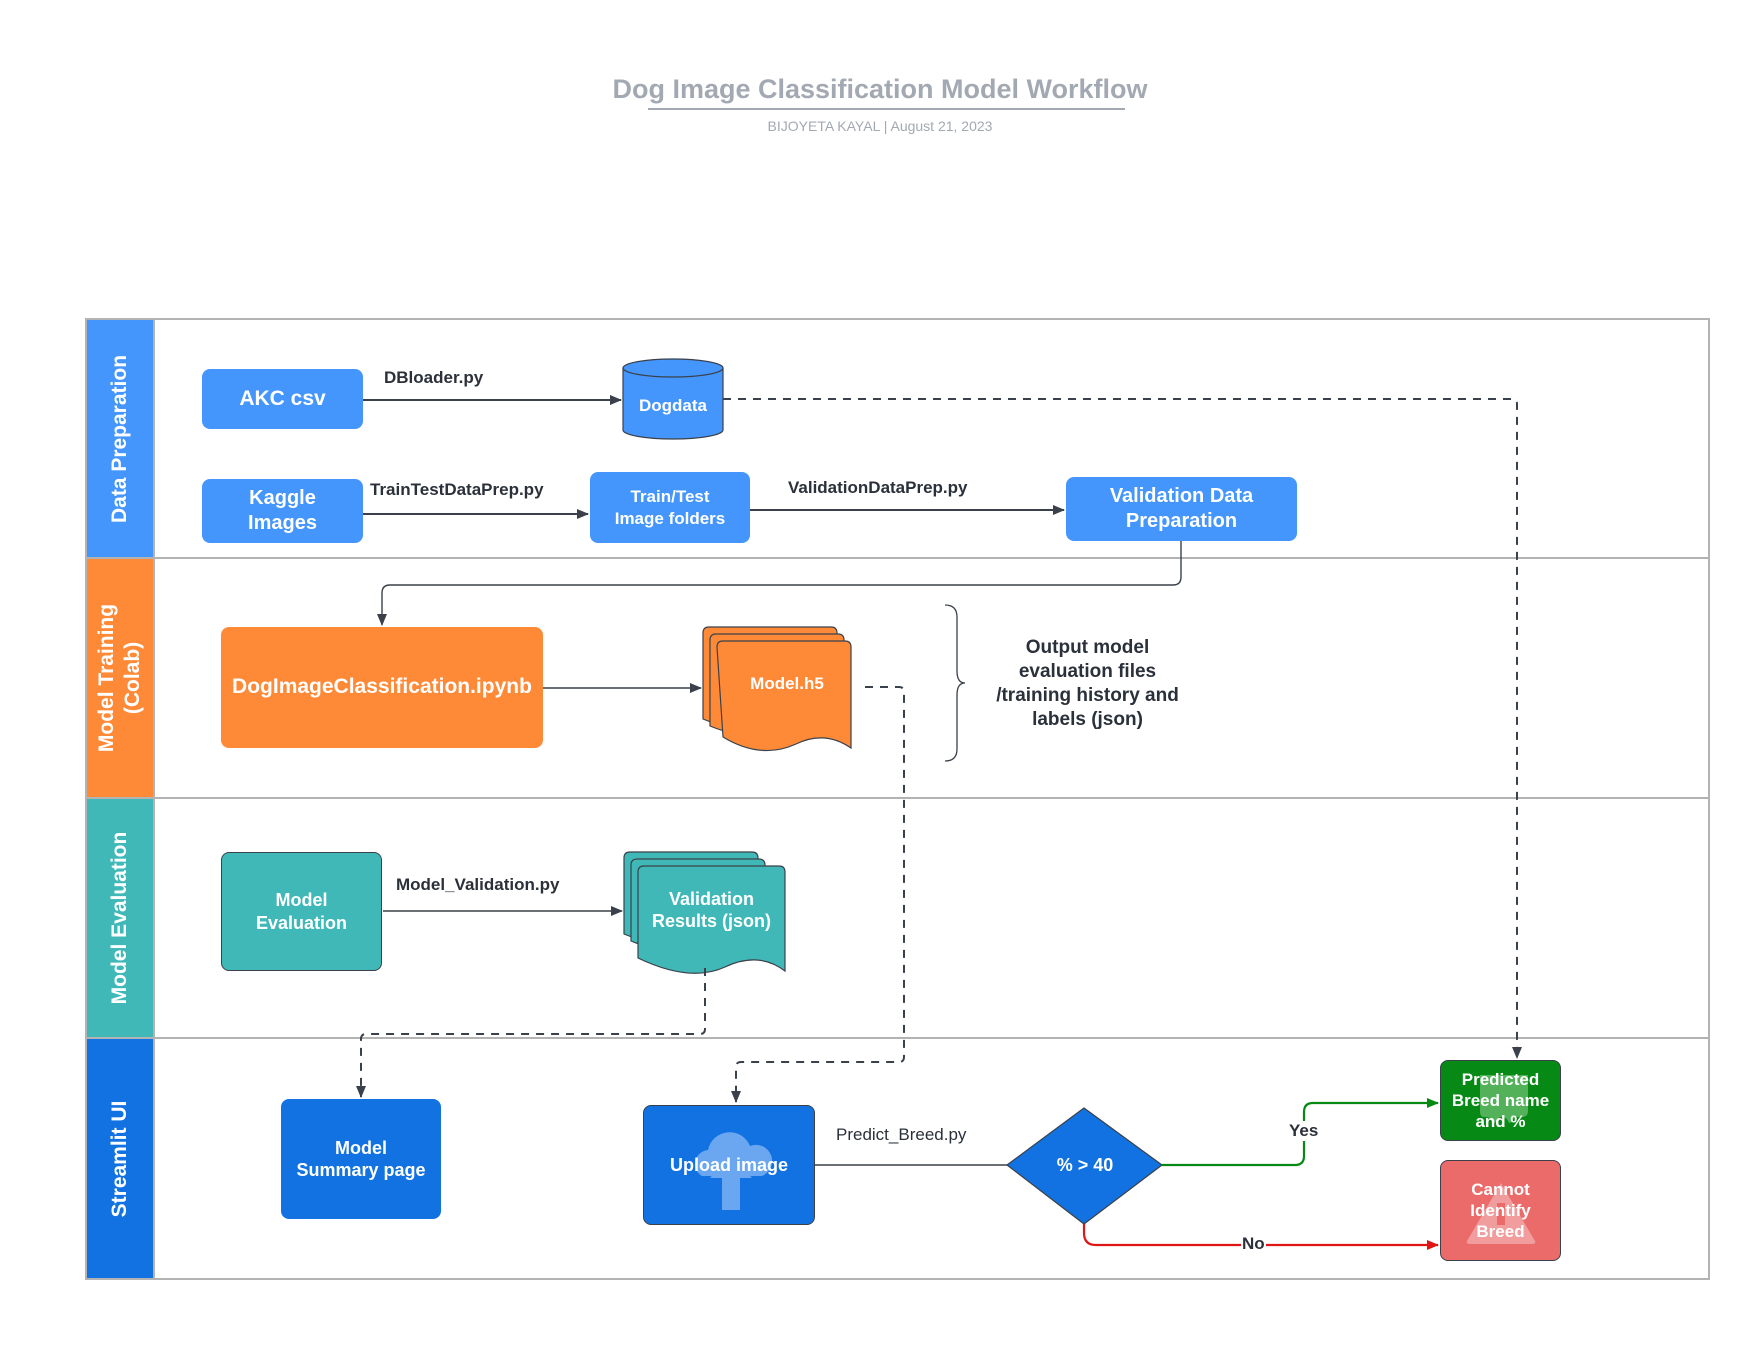  What do you see at coordinates (1500, 1210) in the screenshot?
I see `node-cannot-identify-breed: Cannot Identify Breed` at bounding box center [1500, 1210].